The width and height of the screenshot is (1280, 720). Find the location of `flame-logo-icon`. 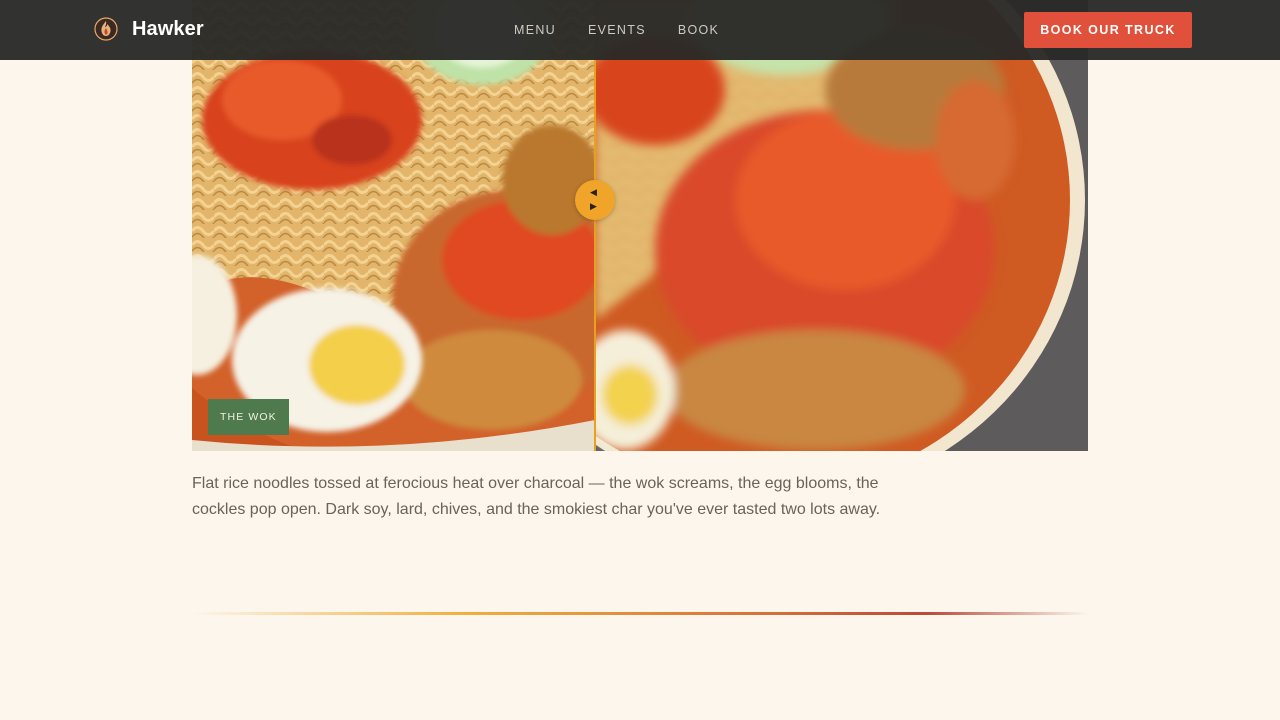

flame-logo-icon is located at coordinates (106, 29).